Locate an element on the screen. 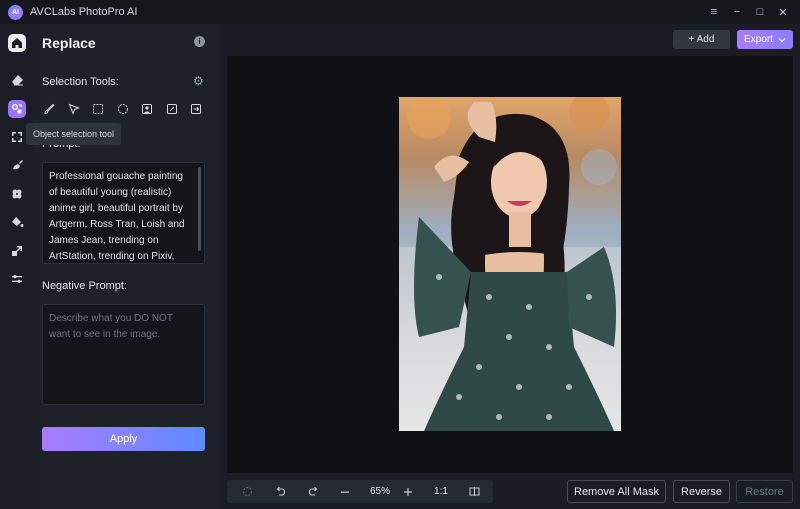  ellipse-select-icon is located at coordinates (123, 109).